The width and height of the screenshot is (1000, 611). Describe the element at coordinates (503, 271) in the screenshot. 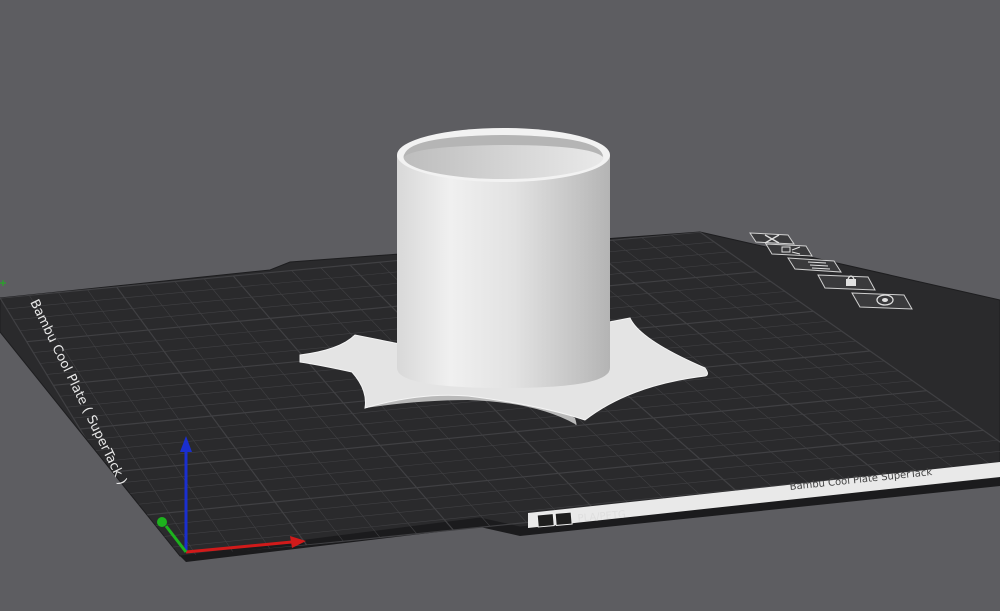

I see `cup-body` at that location.